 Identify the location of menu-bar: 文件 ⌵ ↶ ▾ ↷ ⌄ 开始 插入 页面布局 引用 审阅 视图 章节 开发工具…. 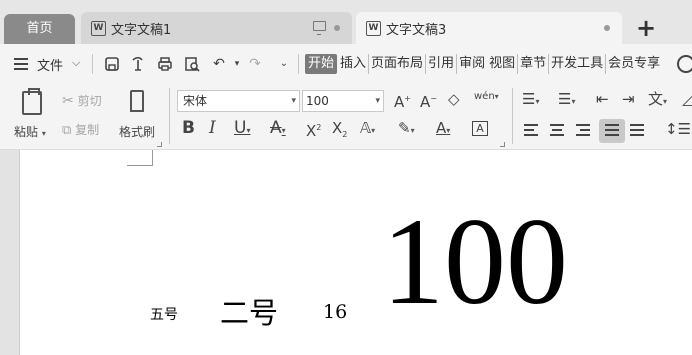
(346, 64).